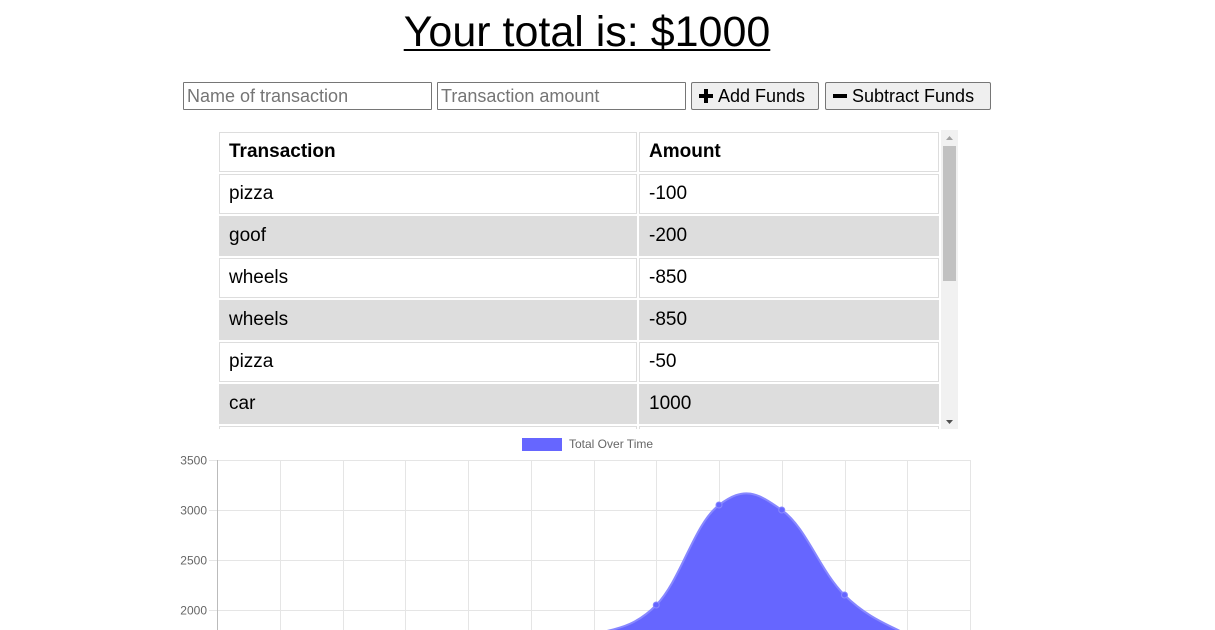 The image size is (1215, 630). I want to click on table-row: pizza -100, so click(579, 194).